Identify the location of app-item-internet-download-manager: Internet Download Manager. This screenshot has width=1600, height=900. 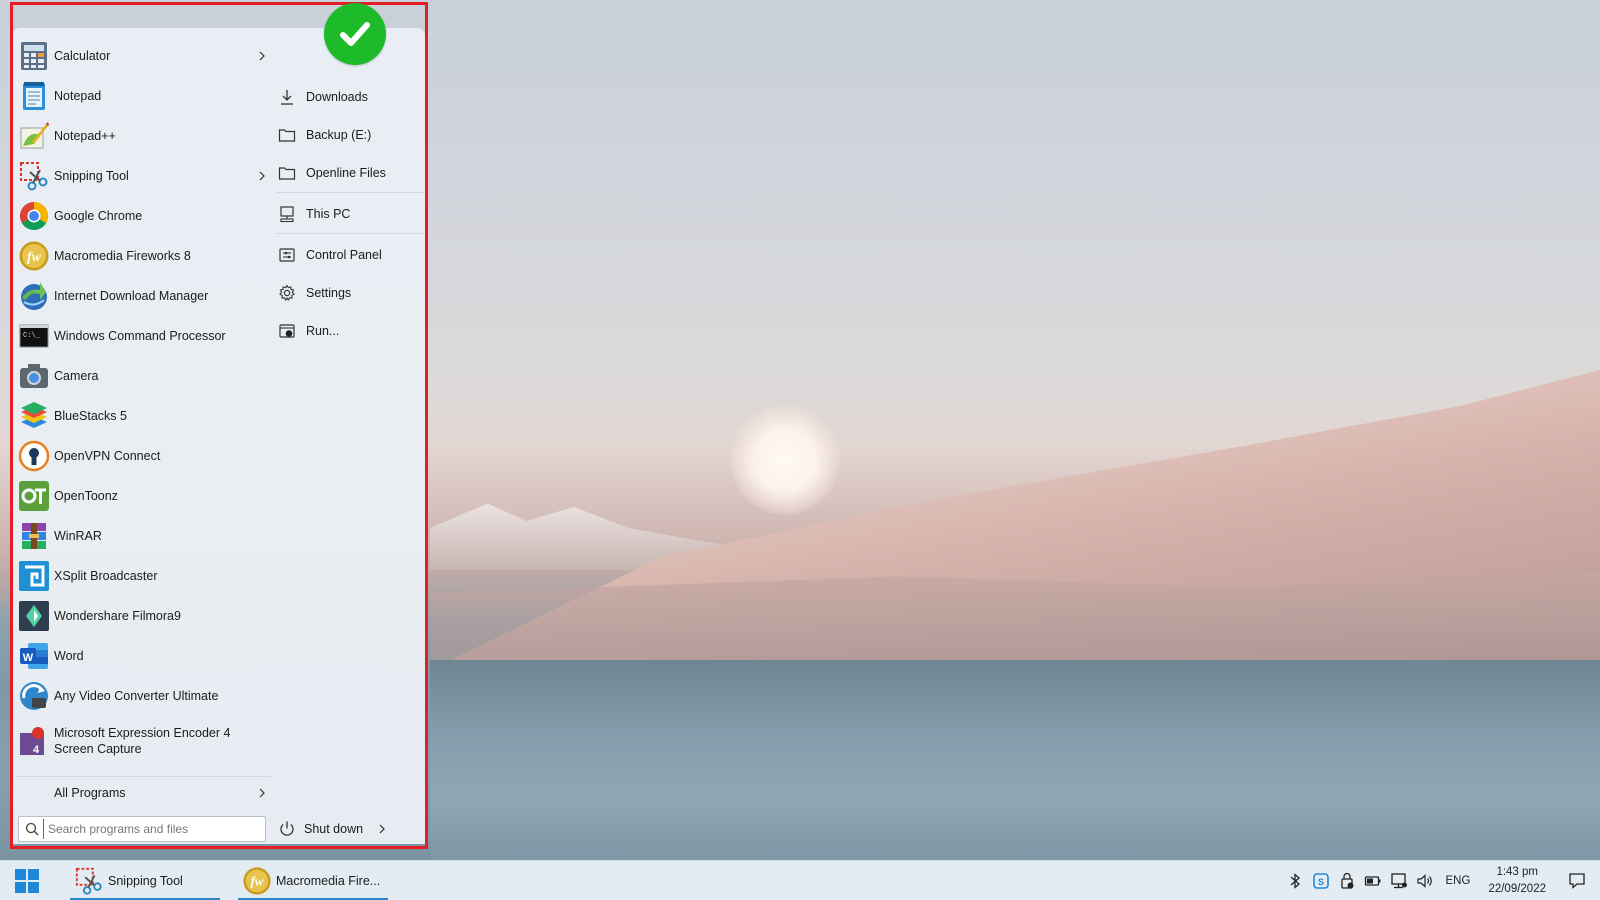
(143, 296).